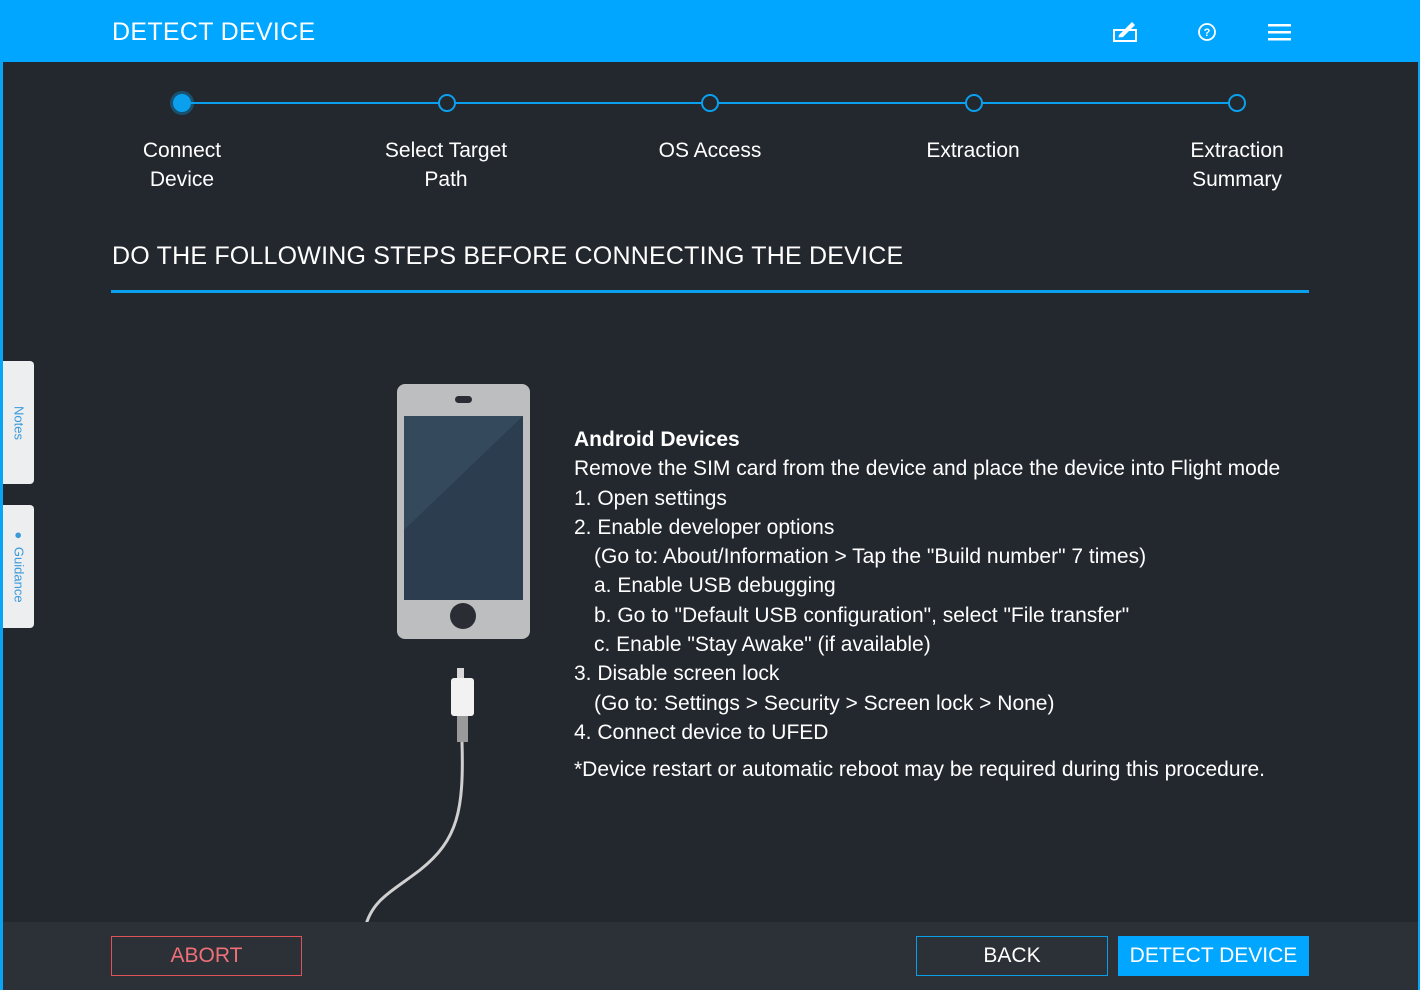 The height and width of the screenshot is (990, 1420). I want to click on notes-tab: Notes, so click(18, 422).